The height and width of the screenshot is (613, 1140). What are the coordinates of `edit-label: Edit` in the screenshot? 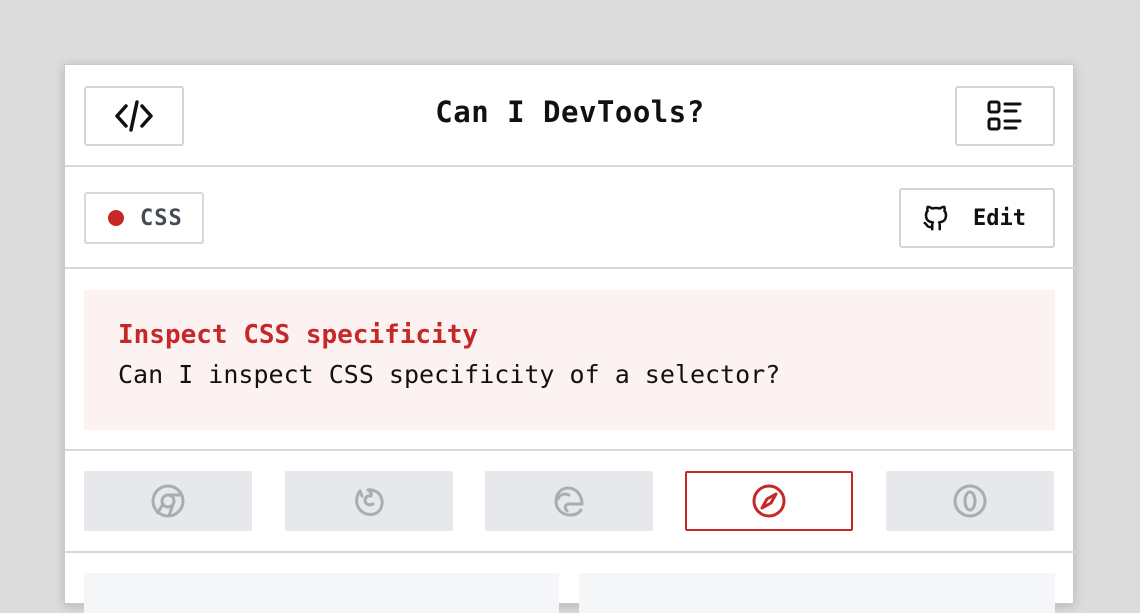 It's located at (999, 218).